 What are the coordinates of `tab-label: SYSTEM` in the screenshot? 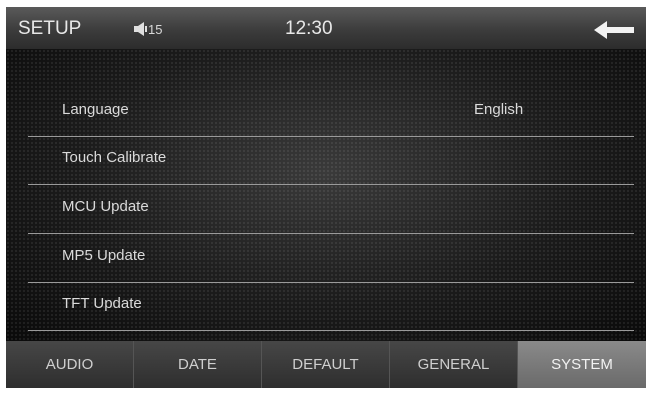 It's located at (582, 364).